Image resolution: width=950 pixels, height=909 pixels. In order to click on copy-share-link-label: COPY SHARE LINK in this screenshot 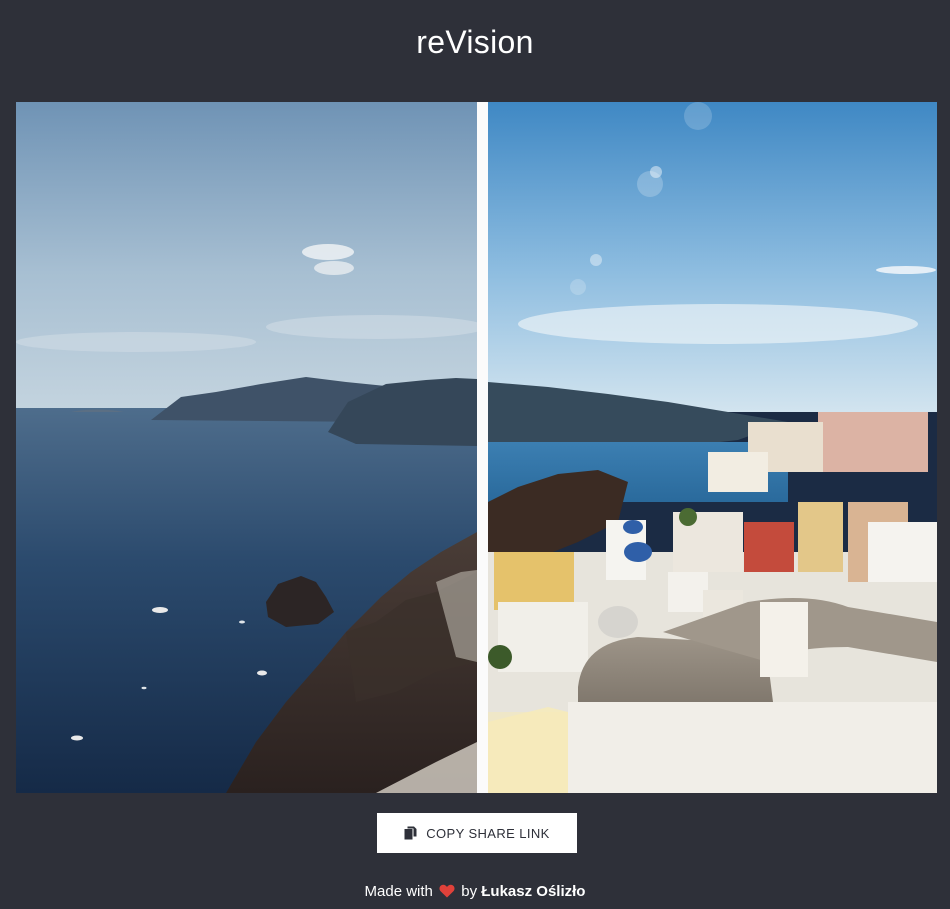, I will do `click(488, 833)`.